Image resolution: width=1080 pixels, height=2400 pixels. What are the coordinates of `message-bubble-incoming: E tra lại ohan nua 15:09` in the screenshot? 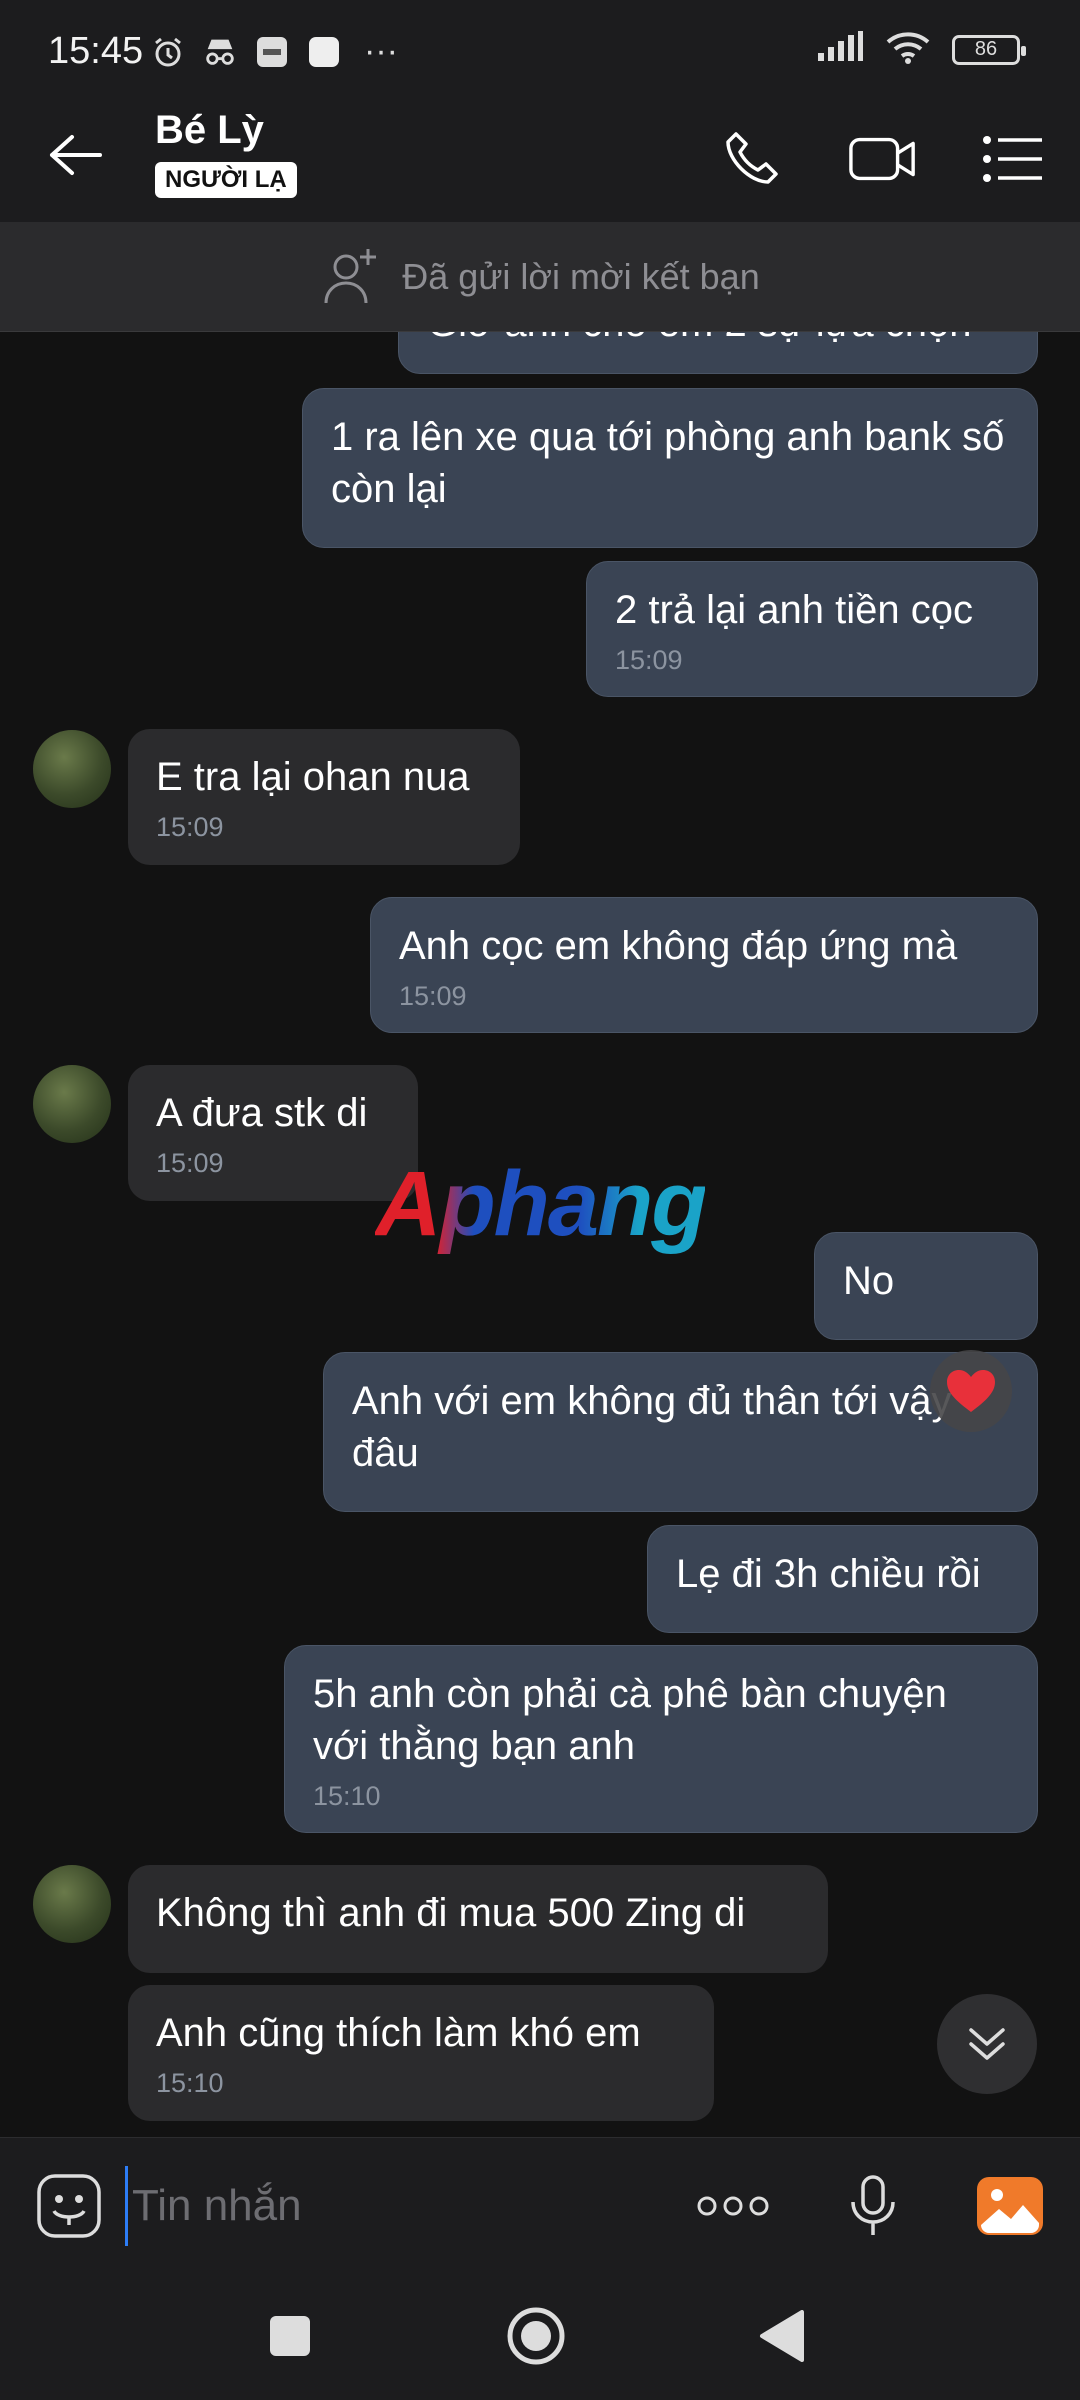 It's located at (324, 797).